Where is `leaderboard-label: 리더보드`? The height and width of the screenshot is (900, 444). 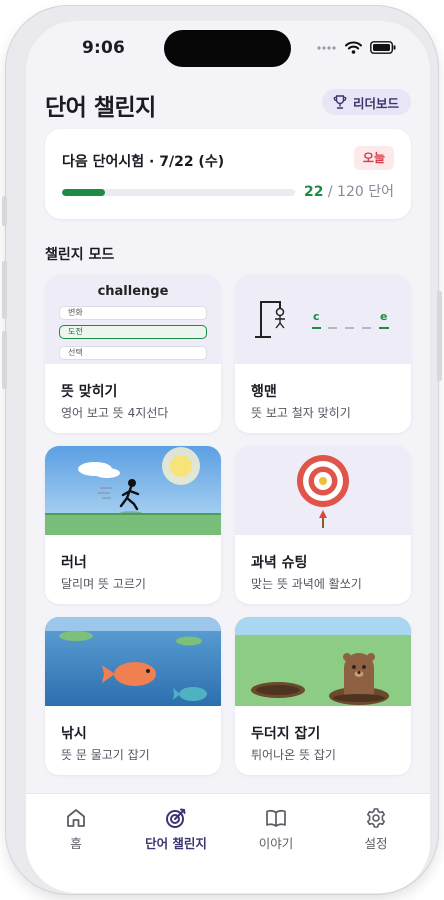
leaderboard-label: 리더보드 is located at coordinates (375, 103).